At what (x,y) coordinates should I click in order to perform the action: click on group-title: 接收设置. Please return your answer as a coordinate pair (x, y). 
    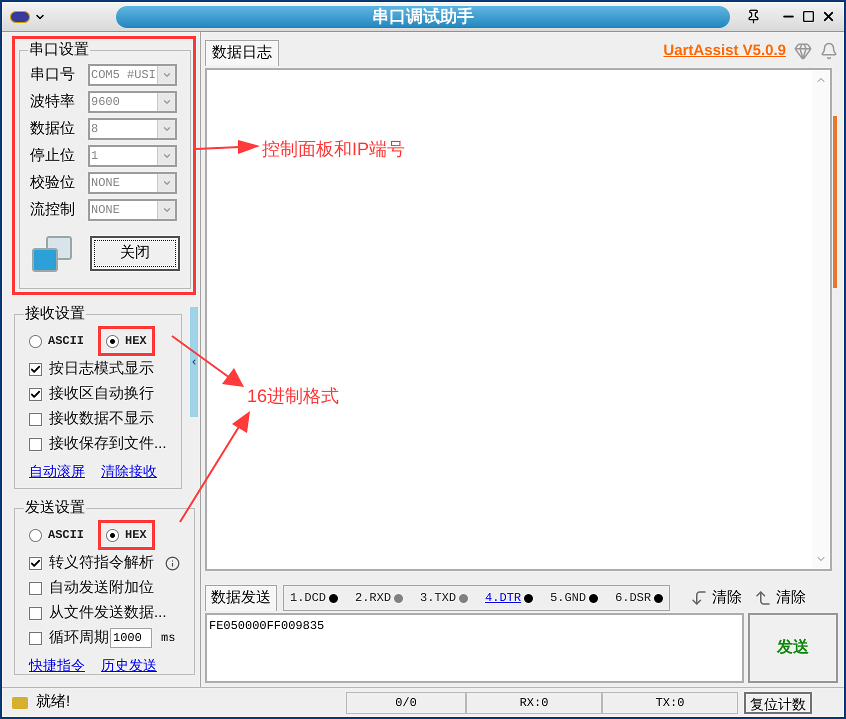
    Looking at the image, I should click on (55, 314).